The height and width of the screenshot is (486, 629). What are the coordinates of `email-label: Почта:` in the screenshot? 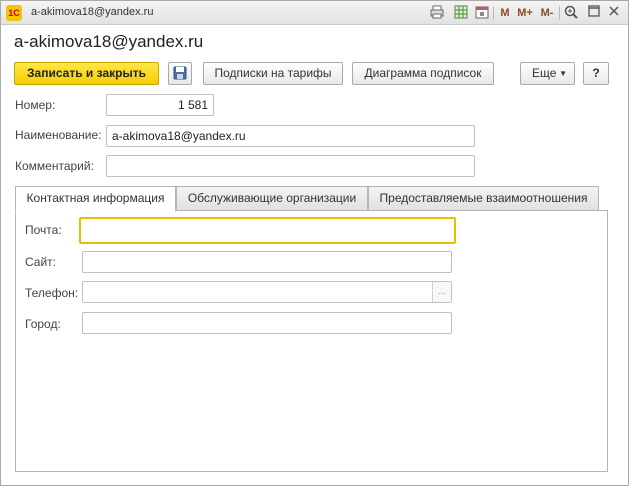 It's located at (43, 230).